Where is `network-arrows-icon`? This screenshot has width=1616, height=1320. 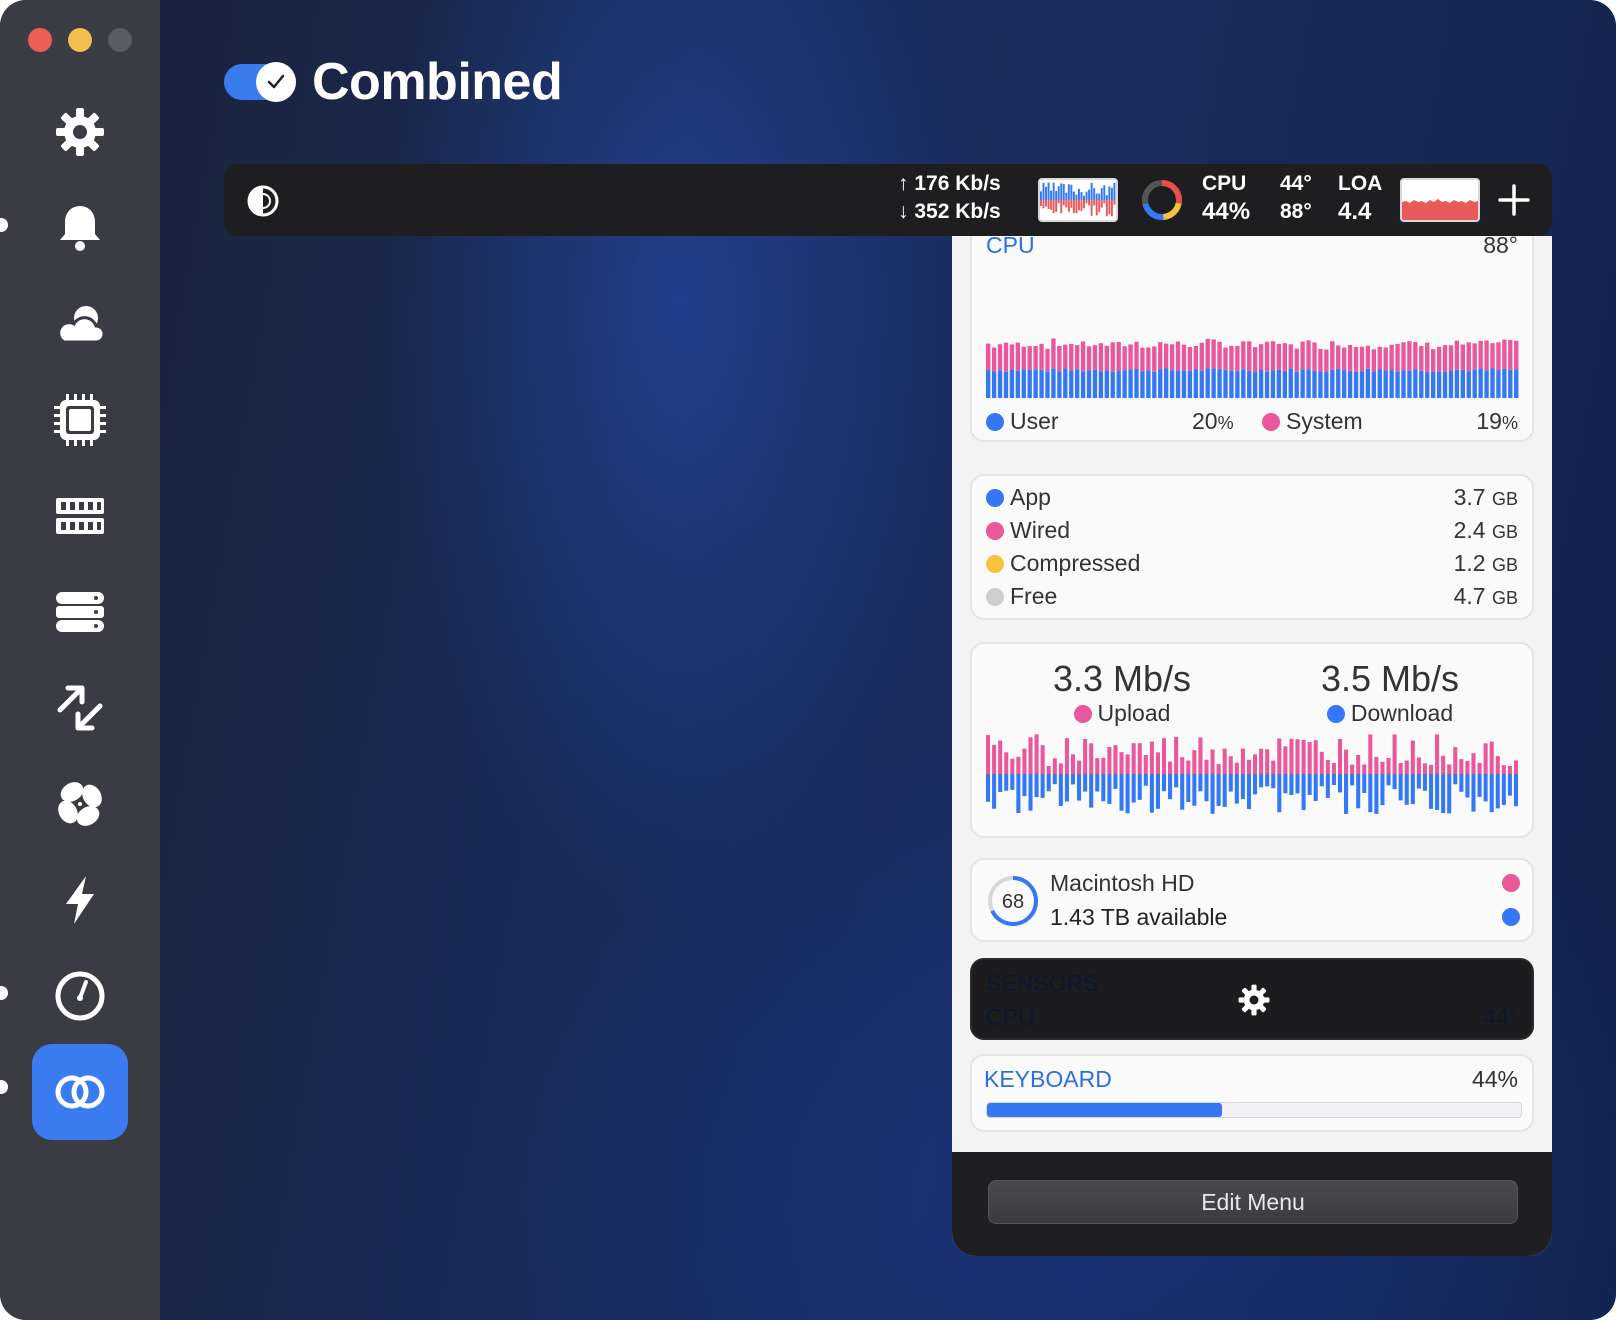
network-arrows-icon is located at coordinates (80, 708).